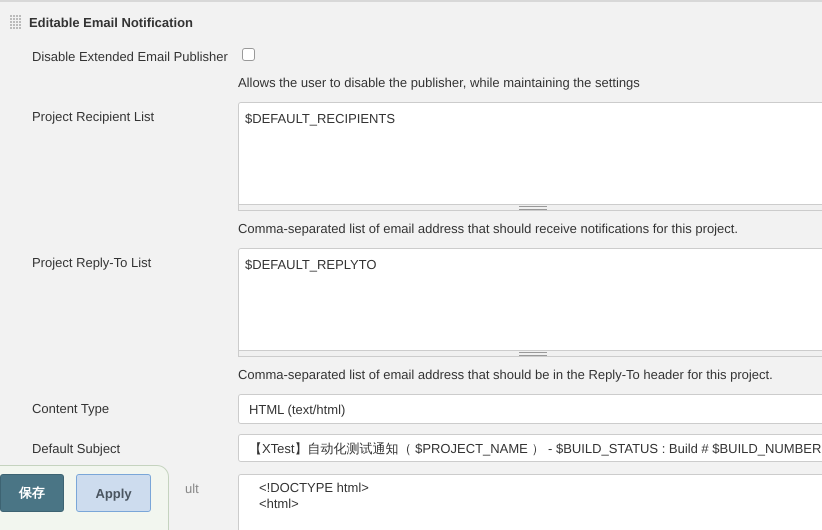 The image size is (822, 530). I want to click on field-label: Default Subject, so click(76, 449).